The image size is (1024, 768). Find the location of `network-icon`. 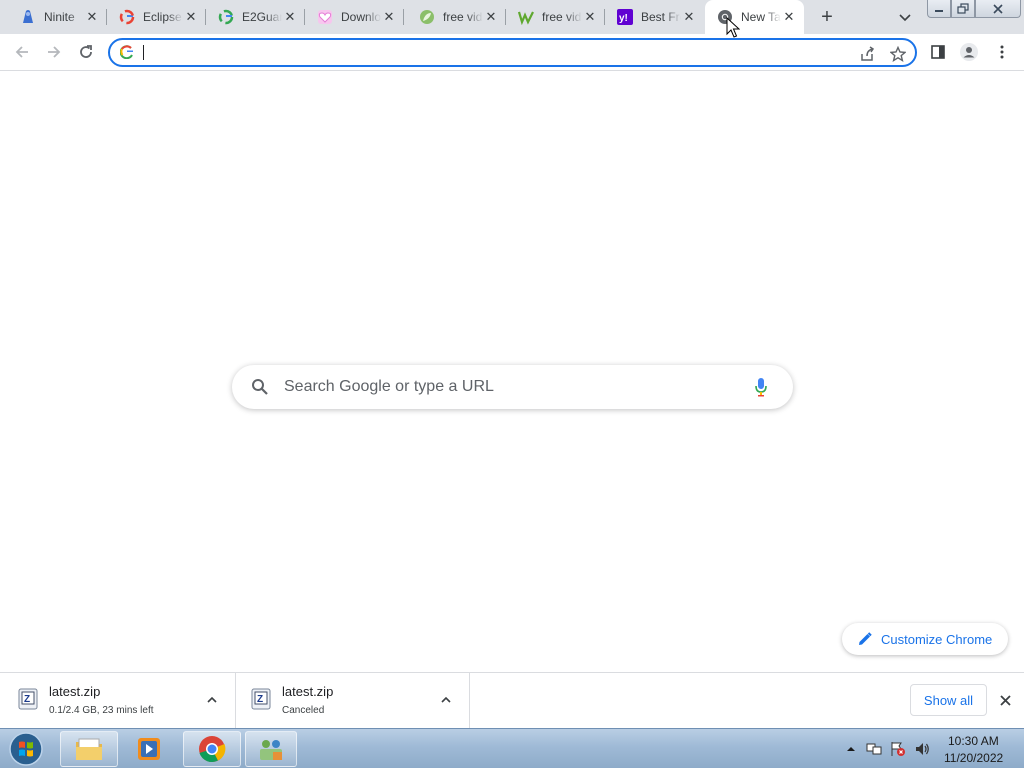

network-icon is located at coordinates (874, 749).